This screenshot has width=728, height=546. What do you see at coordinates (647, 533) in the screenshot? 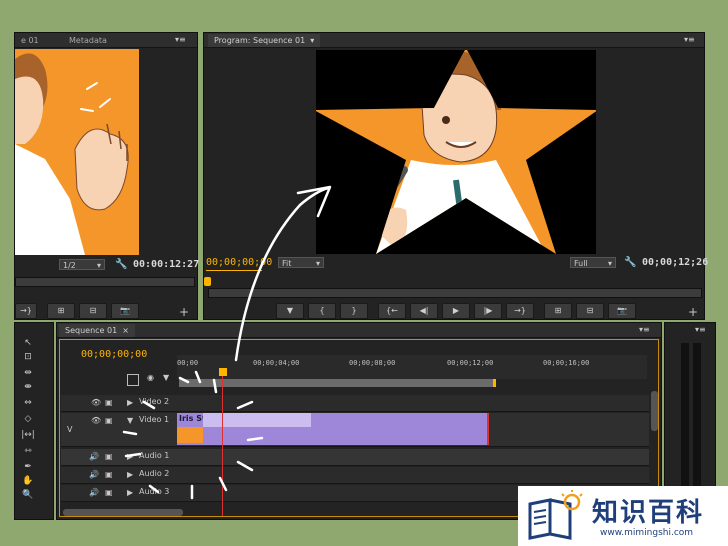
I see `watermark-url: www.mimingshi.com` at bounding box center [647, 533].